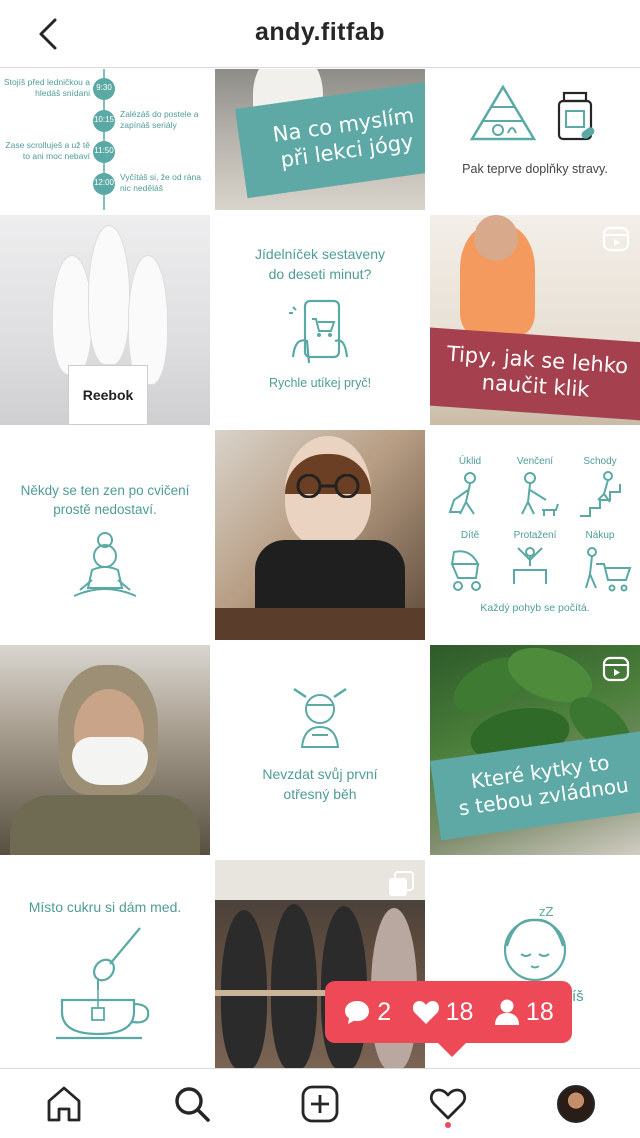 Image resolution: width=640 pixels, height=1138 pixels. What do you see at coordinates (104, 119) in the screenshot?
I see `time-2: 10:15` at bounding box center [104, 119].